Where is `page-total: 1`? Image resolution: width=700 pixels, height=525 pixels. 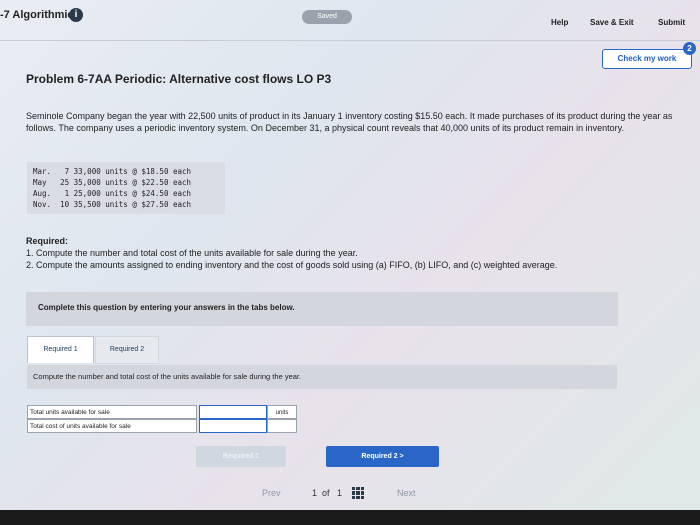 page-total: 1 is located at coordinates (340, 493).